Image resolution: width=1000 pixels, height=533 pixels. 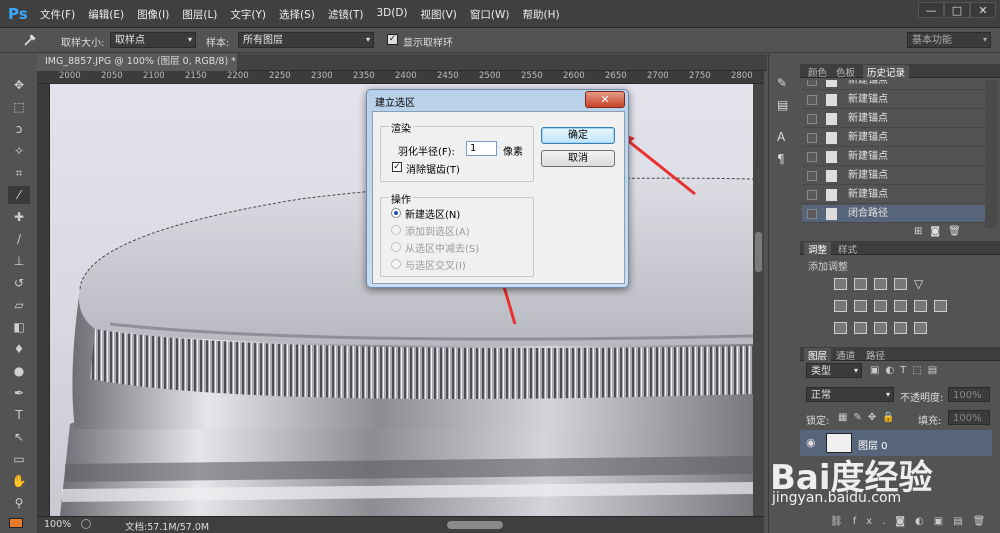 What do you see at coordinates (391, 14) in the screenshot?
I see `menu-3d: 3D(D)` at bounding box center [391, 14].